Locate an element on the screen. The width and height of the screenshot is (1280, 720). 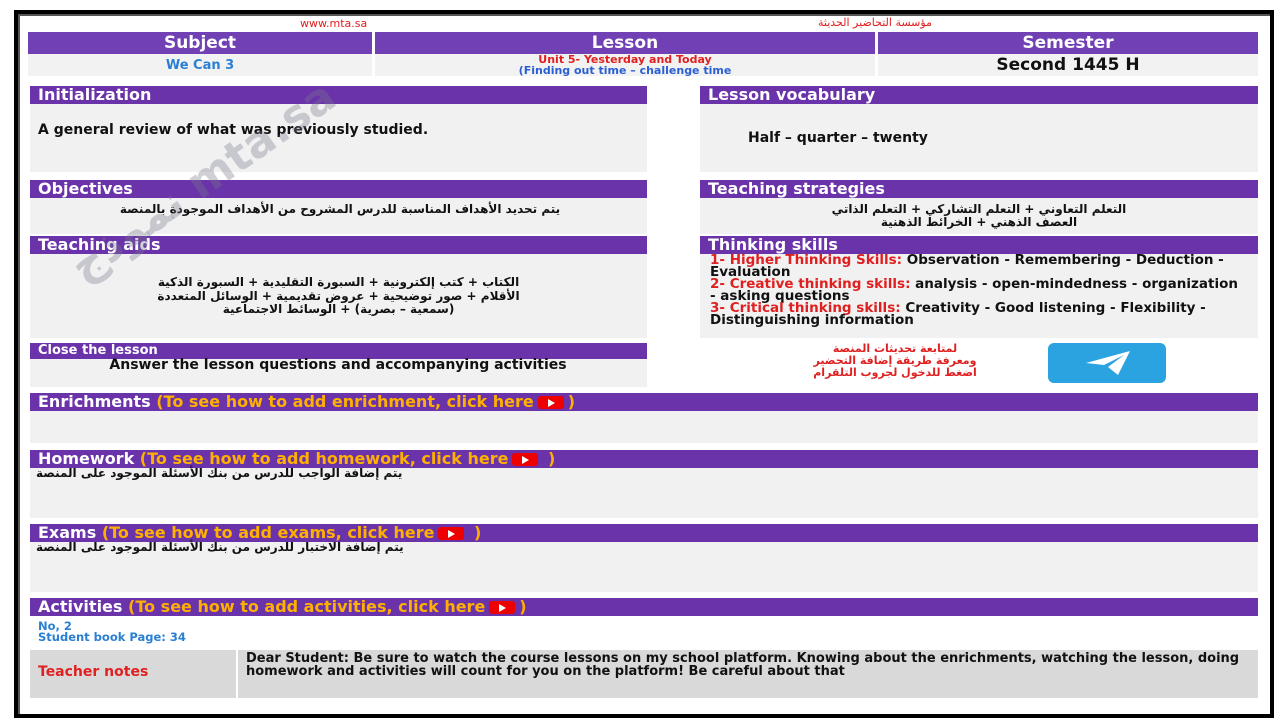
objectives-title: Objectives is located at coordinates (338, 189).